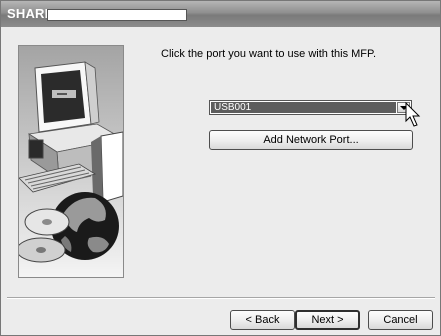  What do you see at coordinates (221, 298) in the screenshot?
I see `footer-divider-highlight` at bounding box center [221, 298].